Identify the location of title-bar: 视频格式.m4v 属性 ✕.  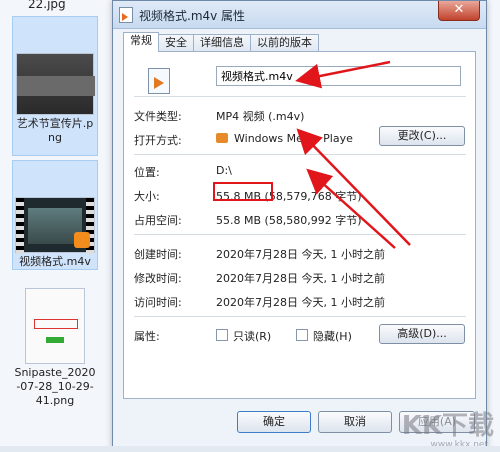
(299, 15).